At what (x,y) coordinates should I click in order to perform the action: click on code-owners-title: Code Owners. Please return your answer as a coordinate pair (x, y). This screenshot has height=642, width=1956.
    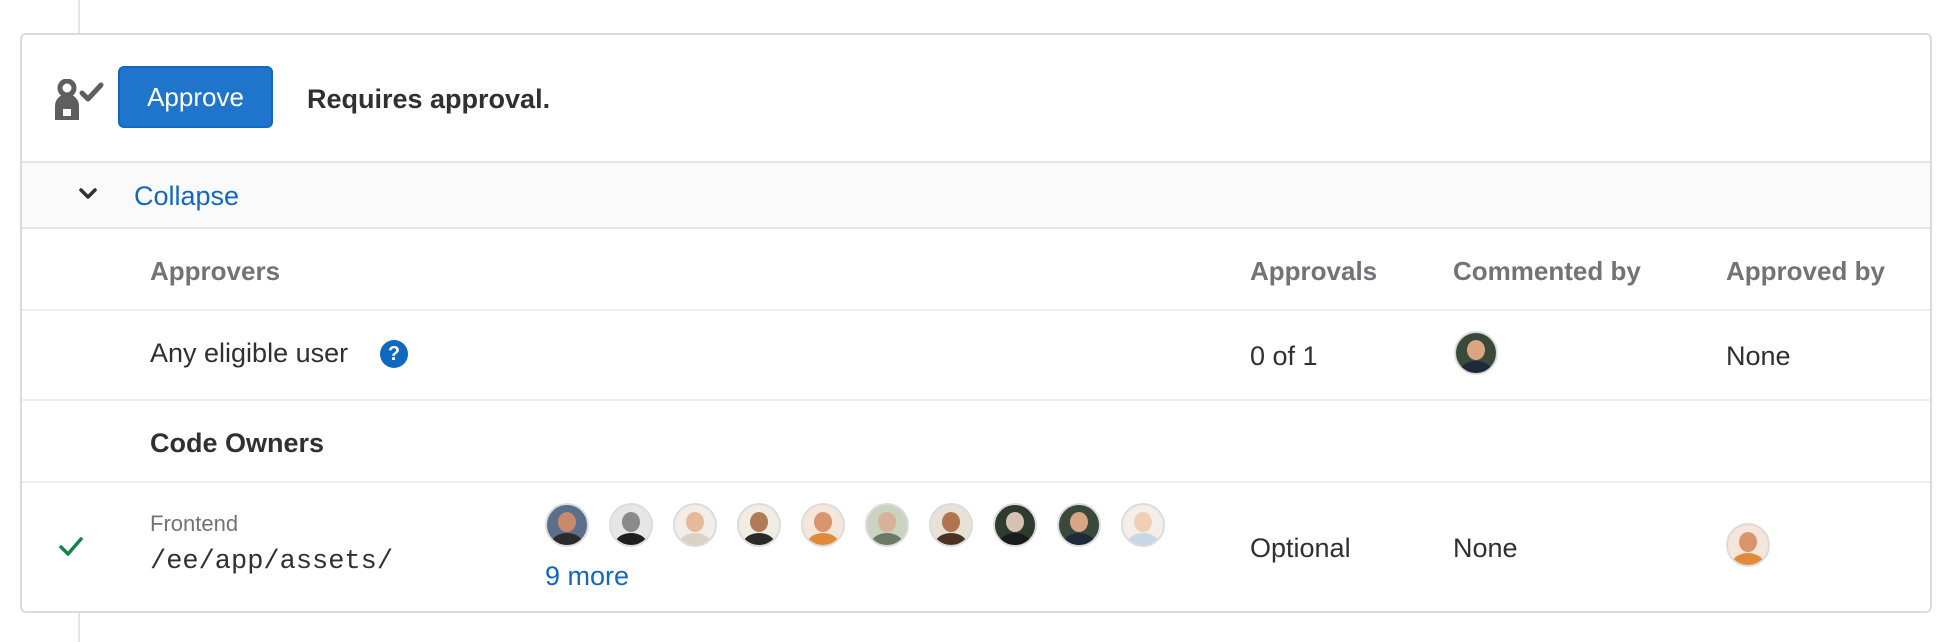
    Looking at the image, I should click on (237, 443).